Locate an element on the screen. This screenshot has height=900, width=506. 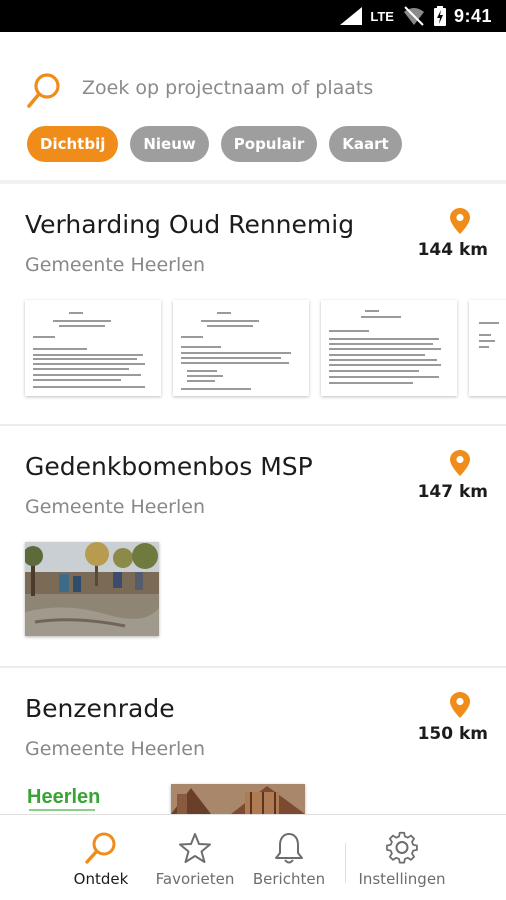
nav-ontdek: Ontdek is located at coordinates (101, 857).